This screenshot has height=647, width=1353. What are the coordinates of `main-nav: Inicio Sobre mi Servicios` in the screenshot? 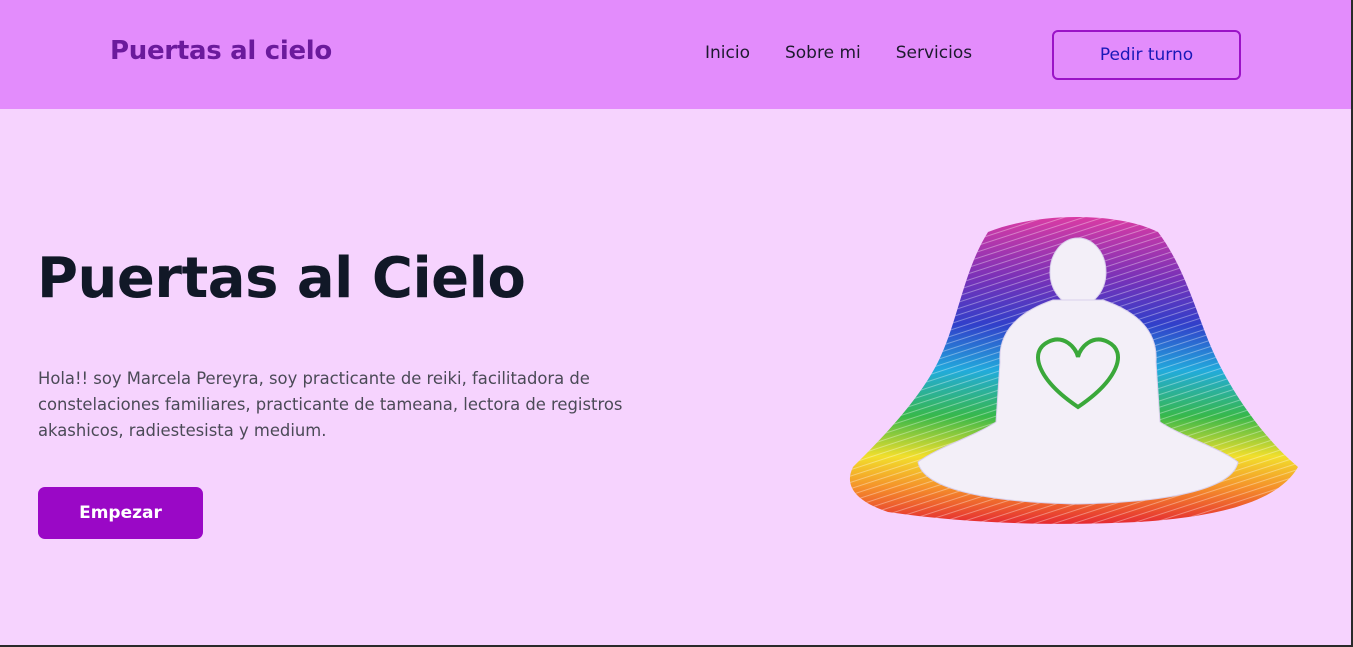 It's located at (838, 53).